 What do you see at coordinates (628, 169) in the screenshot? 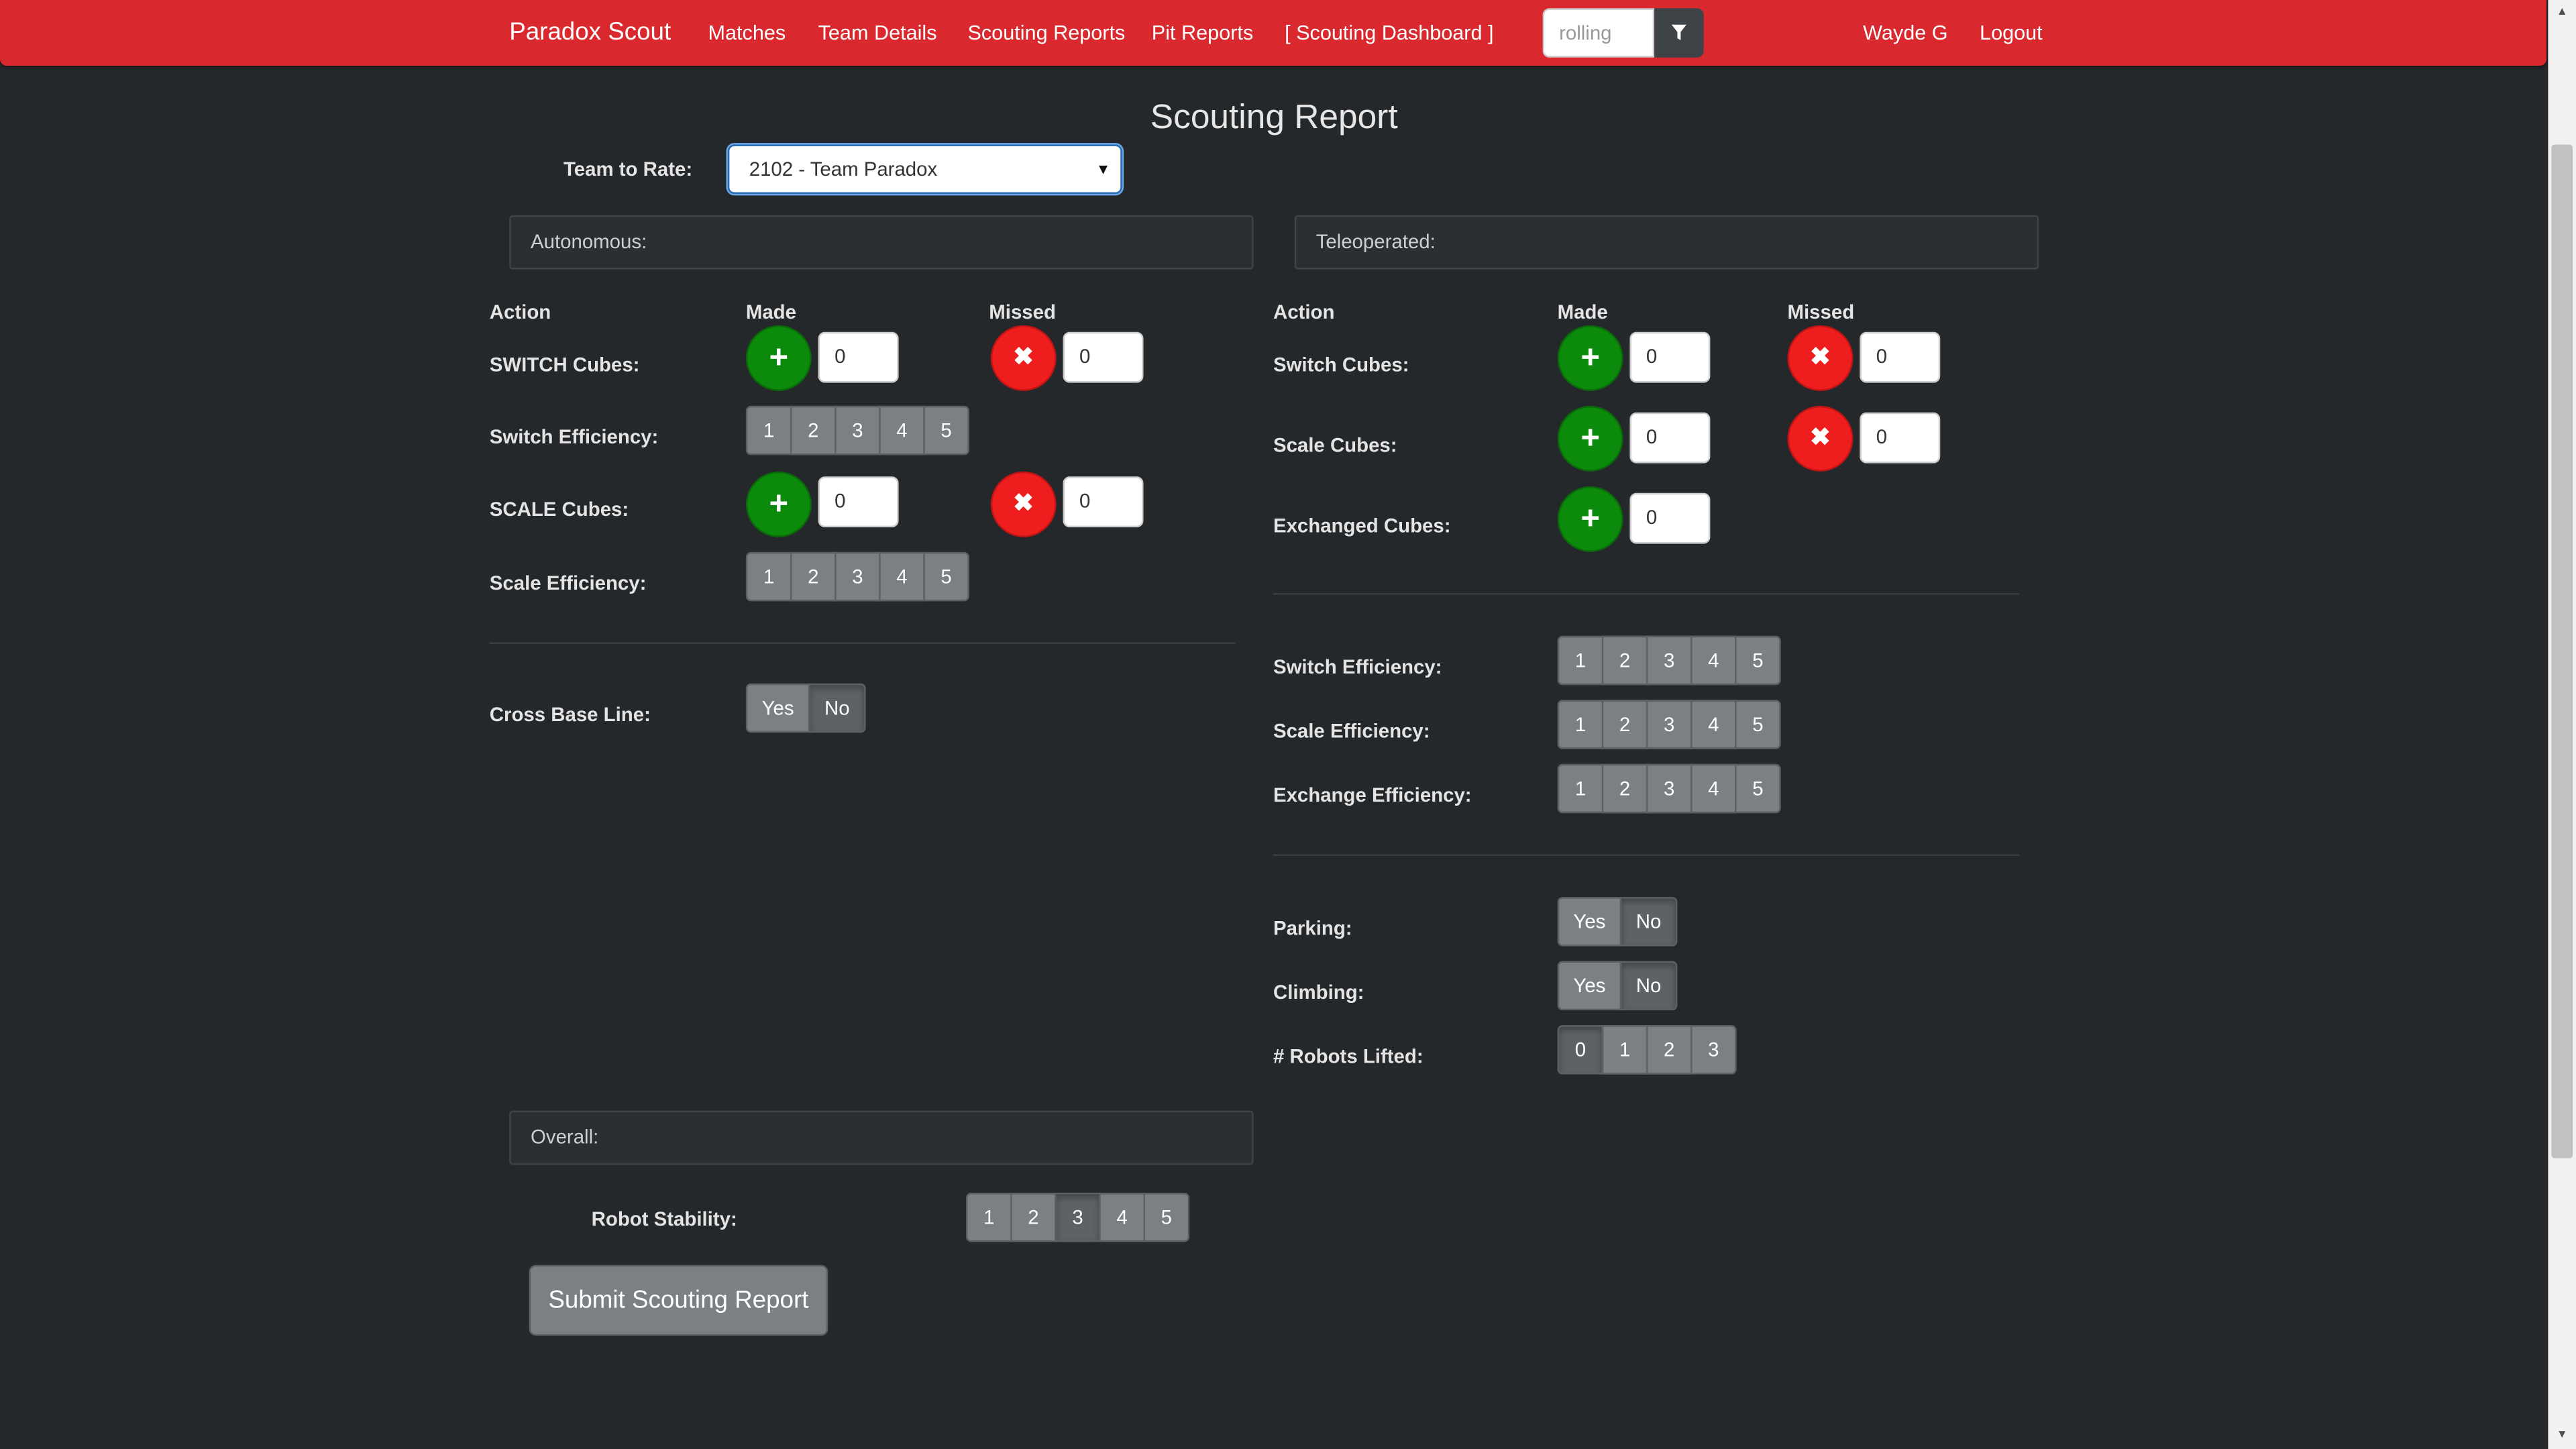
I see `team-select-label: Team to Rate:` at bounding box center [628, 169].